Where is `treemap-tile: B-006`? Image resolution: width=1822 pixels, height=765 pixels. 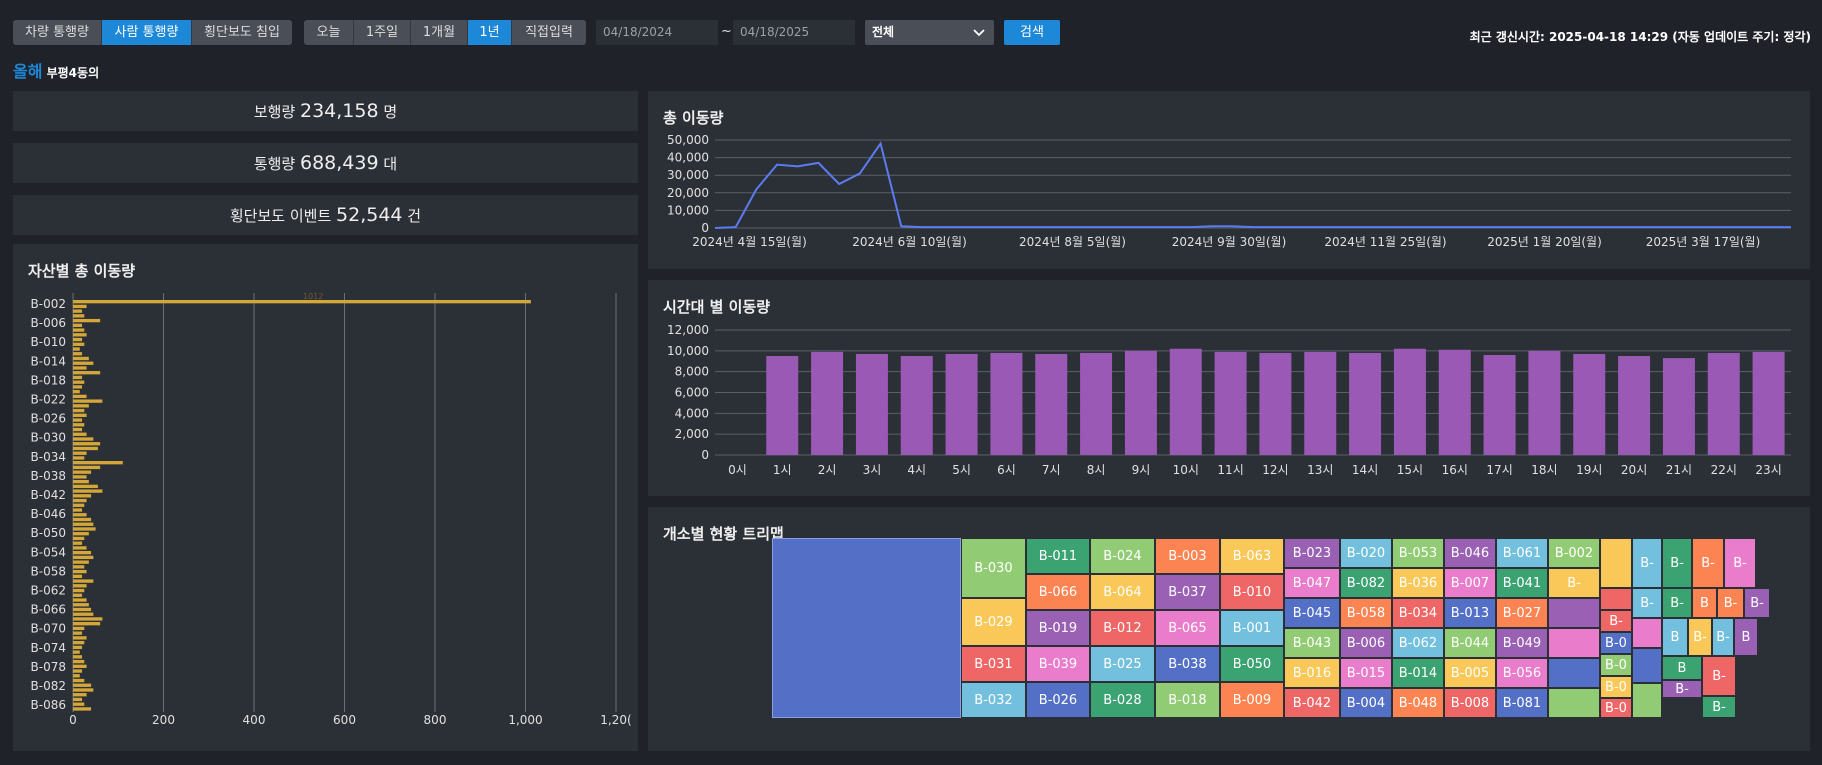
treemap-tile: B-006 is located at coordinates (1366, 643).